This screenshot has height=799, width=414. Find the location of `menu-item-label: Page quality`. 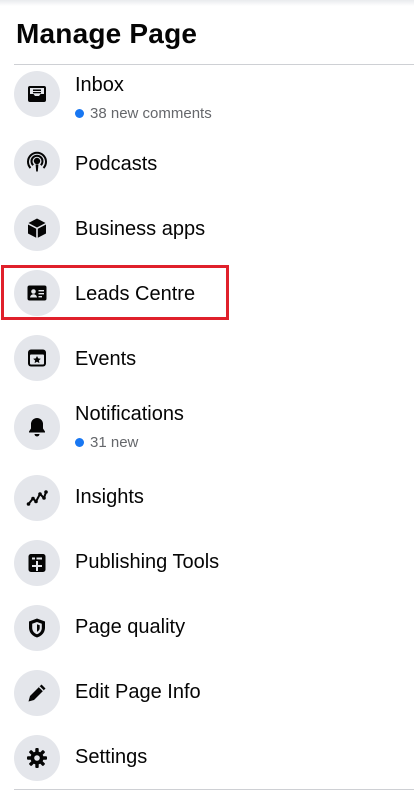

menu-item-label: Page quality is located at coordinates (130, 627).